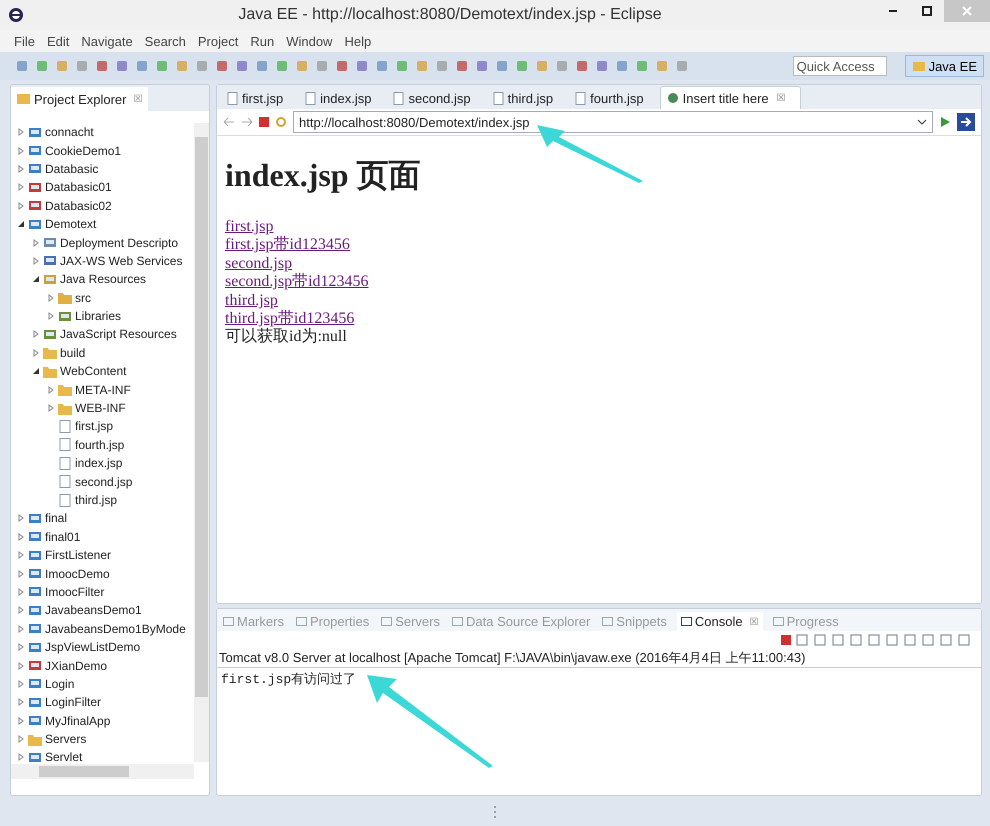 This screenshot has width=990, height=826. What do you see at coordinates (839, 66) in the screenshot?
I see `quick-access-field: Quick Access` at bounding box center [839, 66].